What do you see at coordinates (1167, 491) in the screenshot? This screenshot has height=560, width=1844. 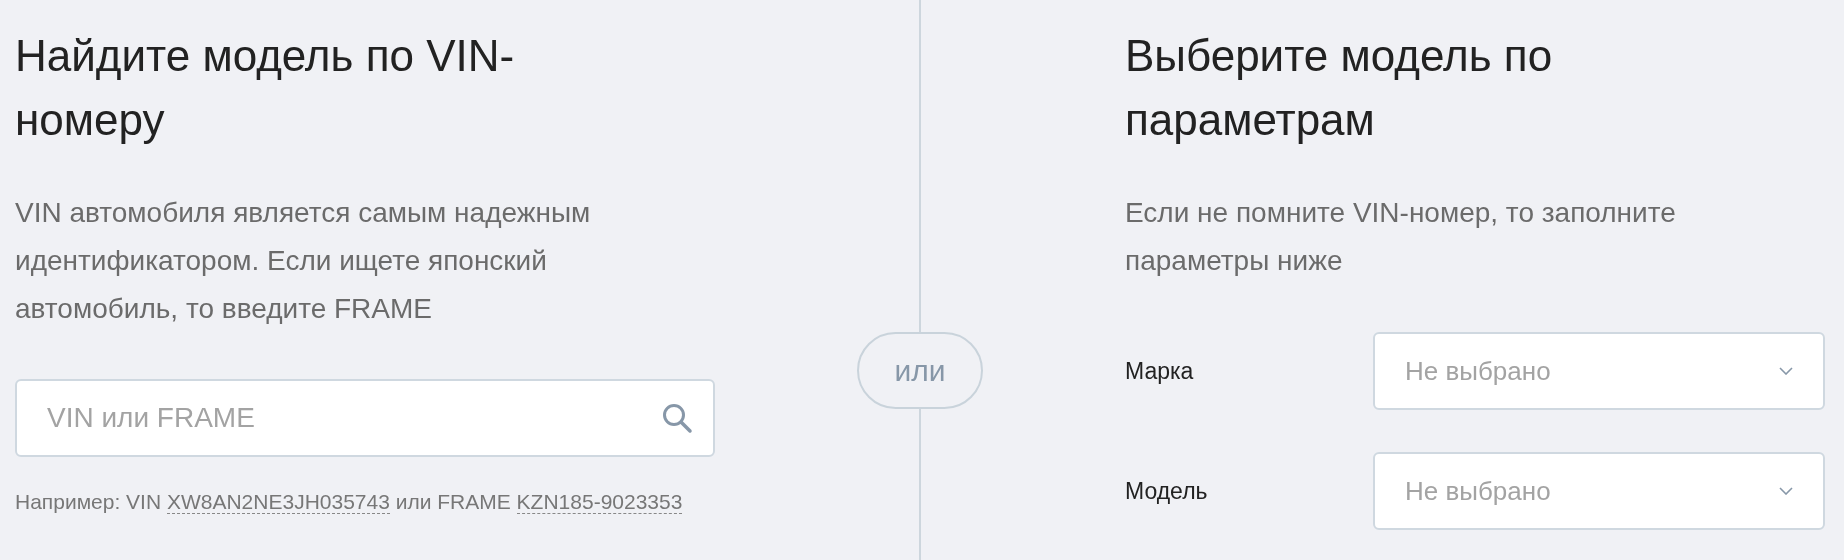 I see `field-label: Модель` at bounding box center [1167, 491].